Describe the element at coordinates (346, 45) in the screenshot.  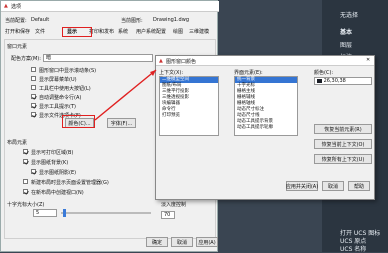
I see `right-panel-item: 图层` at that location.